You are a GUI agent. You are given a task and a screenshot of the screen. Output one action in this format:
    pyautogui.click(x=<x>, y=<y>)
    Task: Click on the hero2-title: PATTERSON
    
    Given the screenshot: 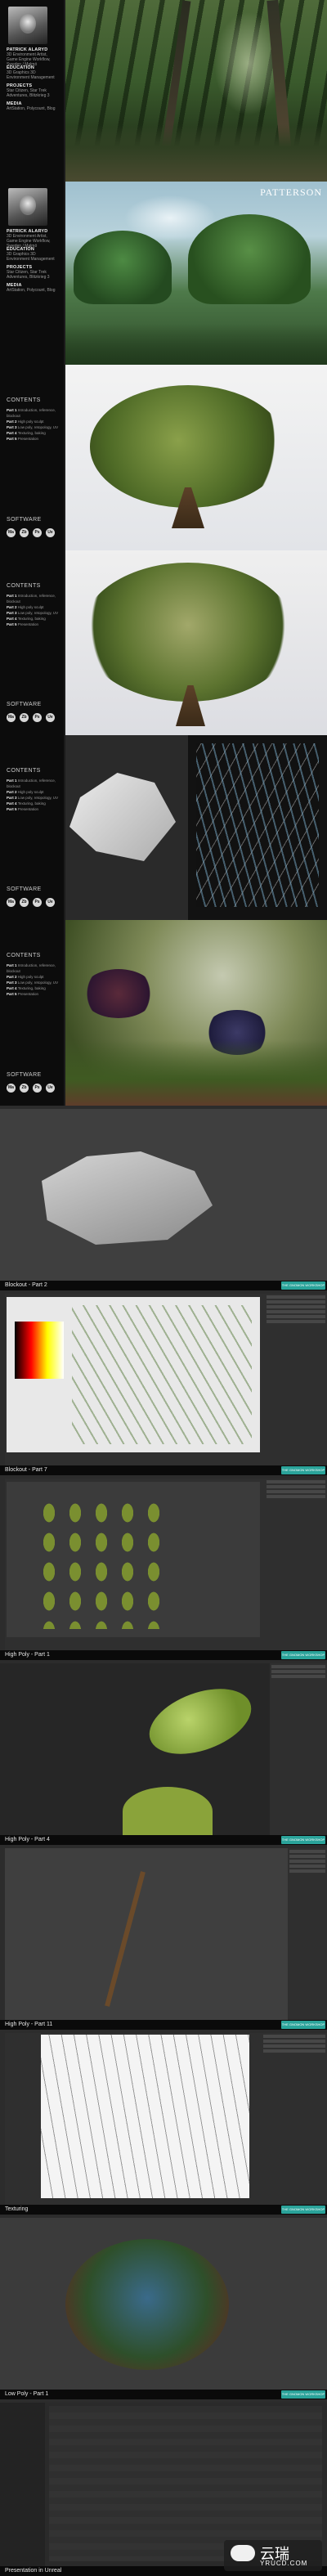 What is the action you would take?
    pyautogui.click(x=291, y=192)
    